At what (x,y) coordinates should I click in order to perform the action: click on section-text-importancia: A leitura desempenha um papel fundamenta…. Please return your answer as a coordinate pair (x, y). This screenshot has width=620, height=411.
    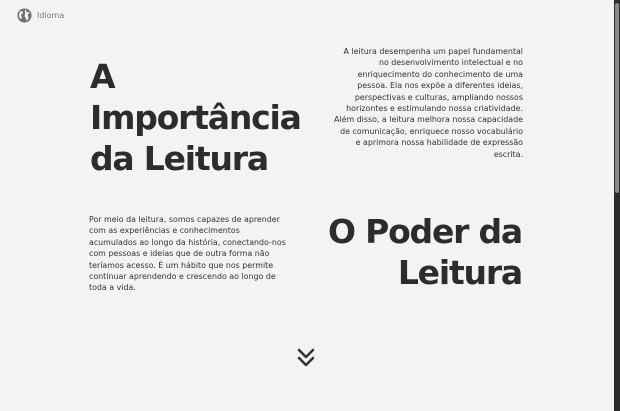
    Looking at the image, I should click on (428, 103).